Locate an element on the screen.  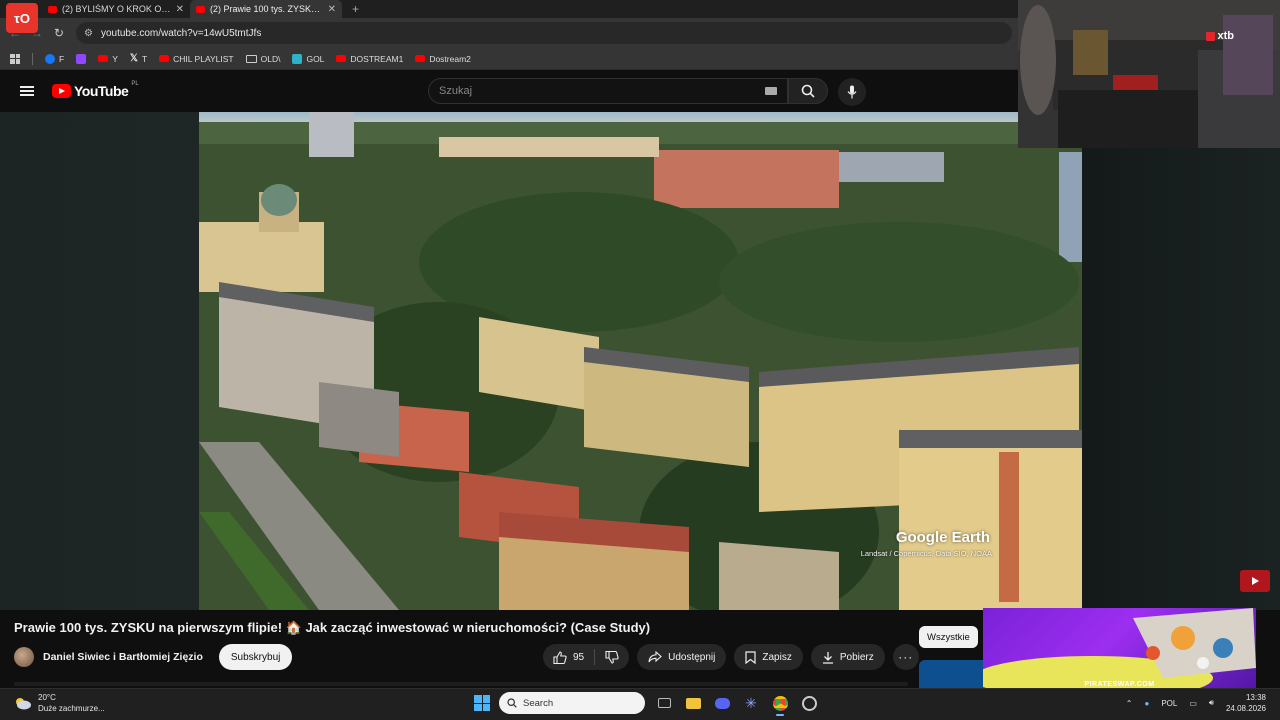
system-tray: ⌃ ● POL ▭ 🔊︎ 13:38 24.08.2026 is located at coordinates (1196, 703).